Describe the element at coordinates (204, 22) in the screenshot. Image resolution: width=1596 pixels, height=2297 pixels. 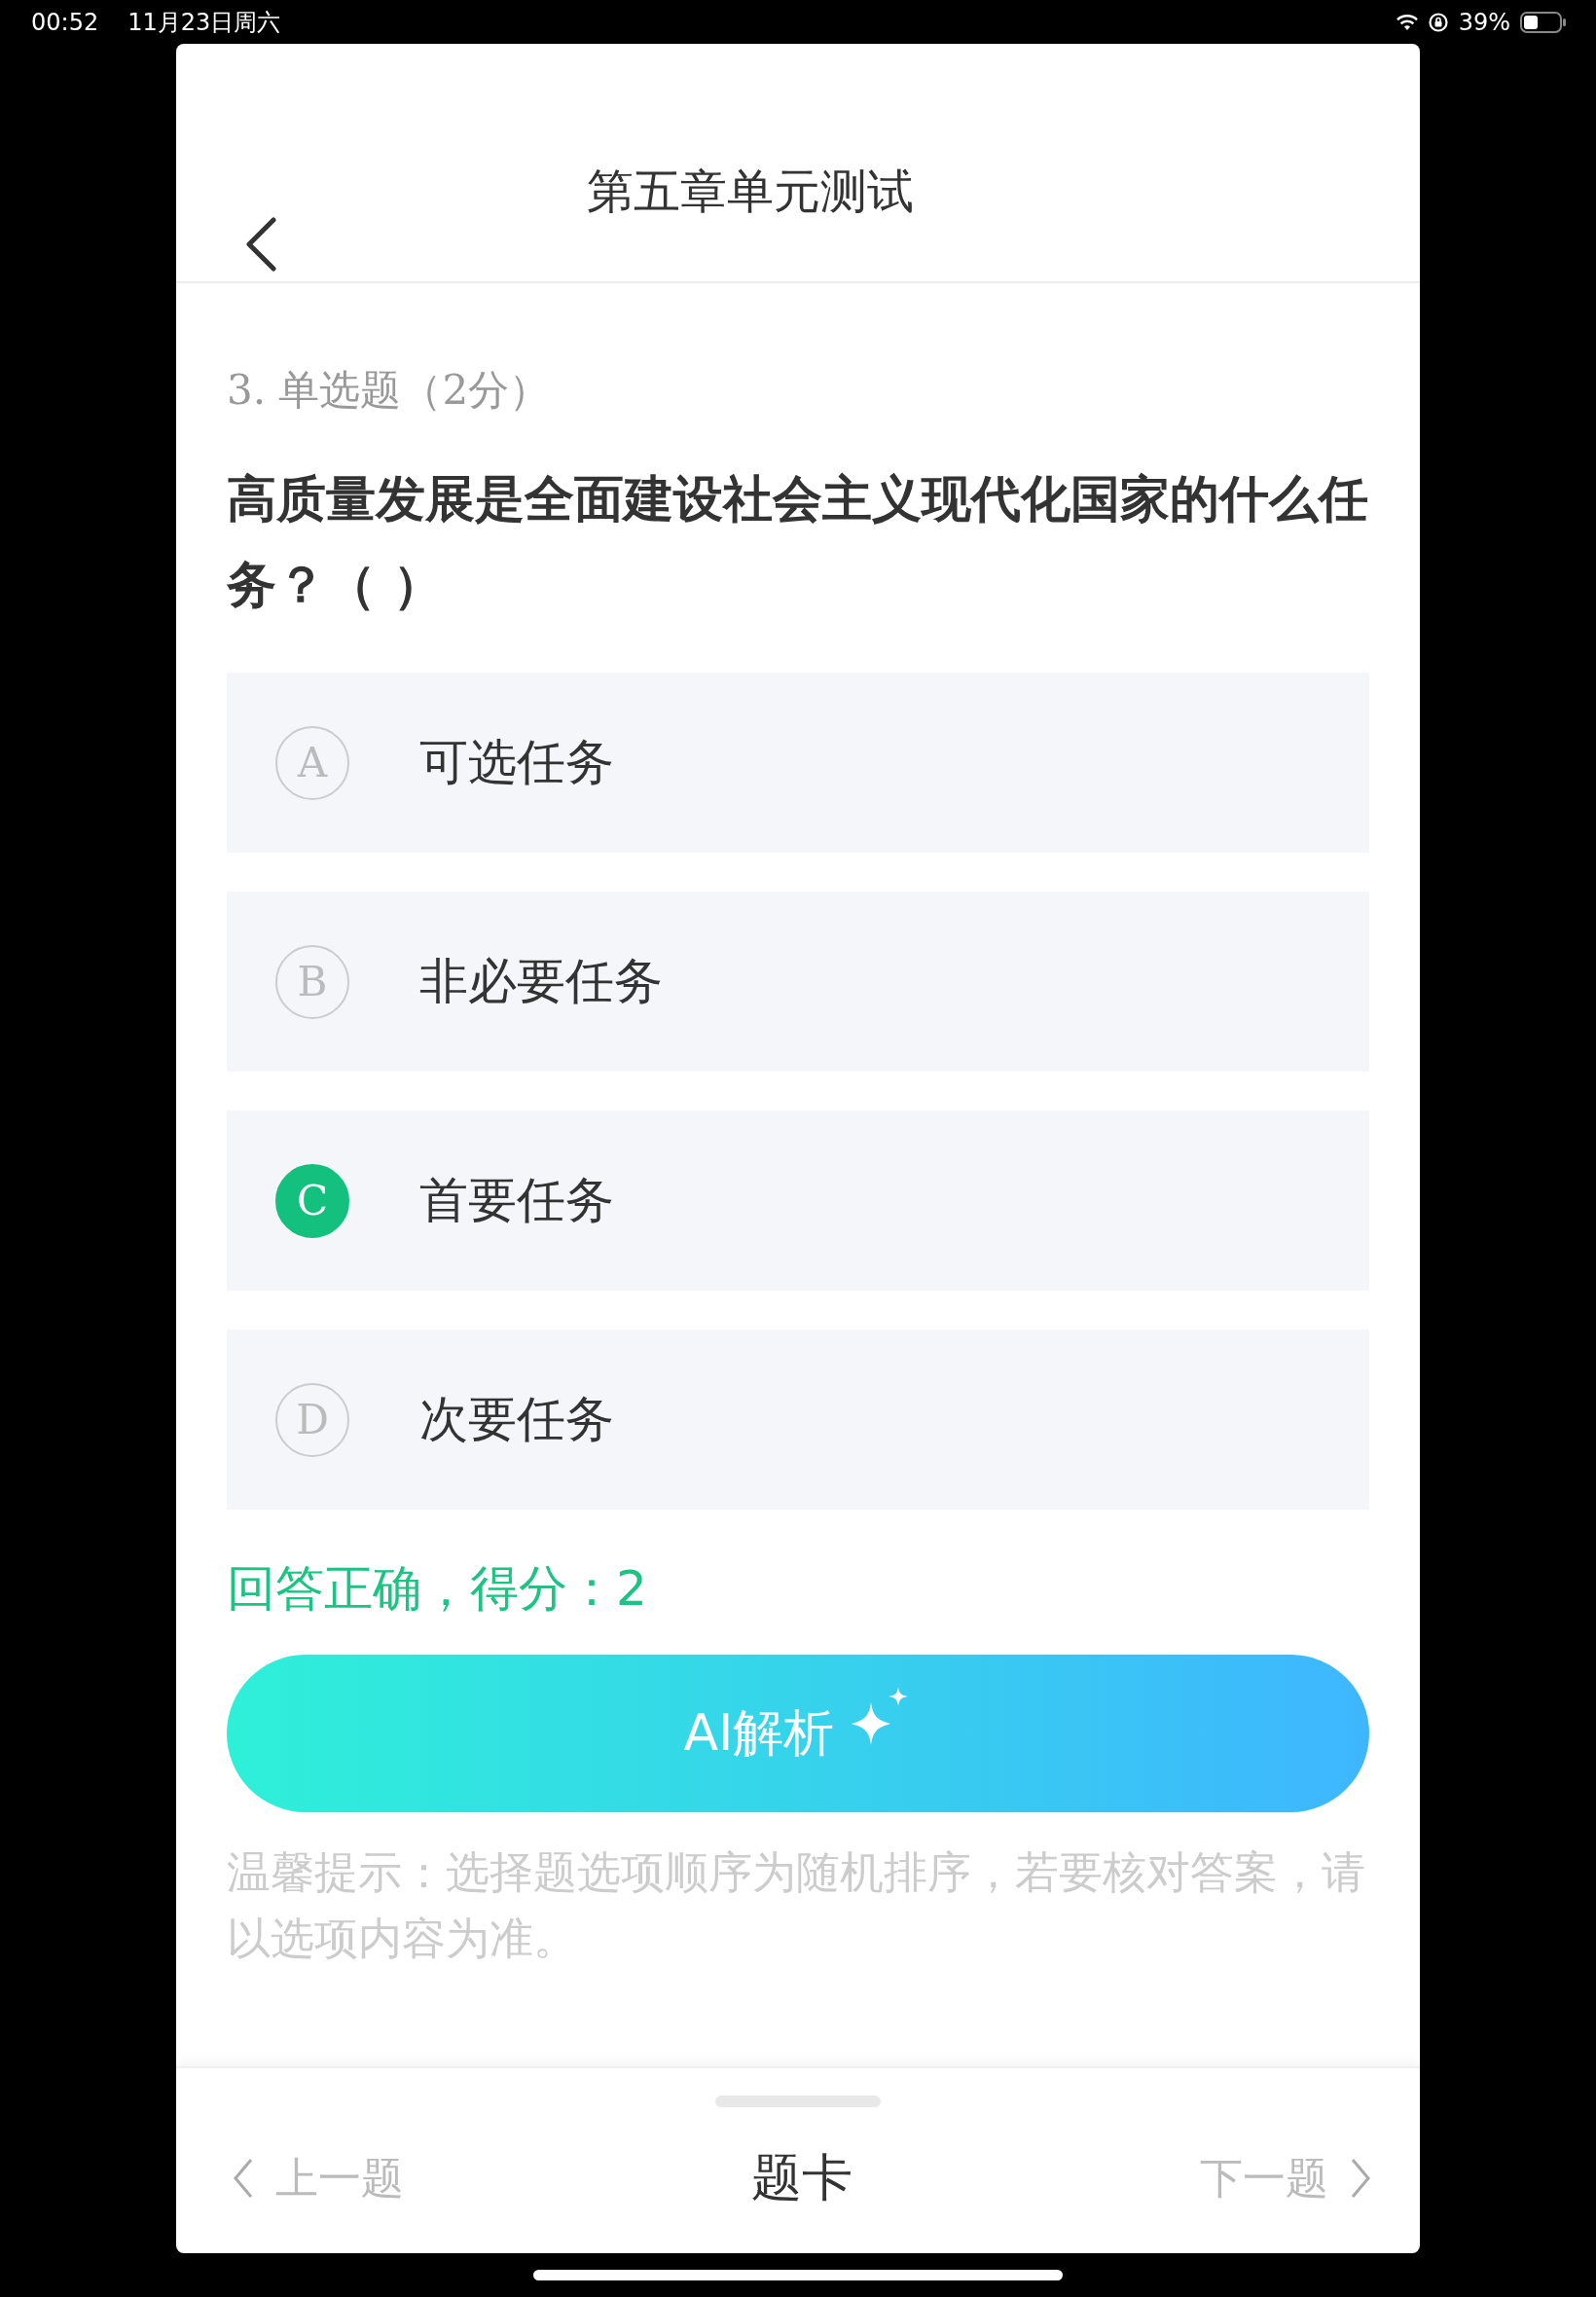
I see `status-date: 11月23日周六` at that location.